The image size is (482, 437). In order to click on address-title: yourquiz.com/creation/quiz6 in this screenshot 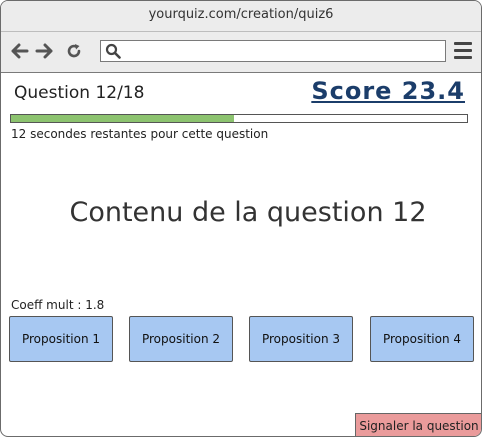, I will do `click(241, 16)`.